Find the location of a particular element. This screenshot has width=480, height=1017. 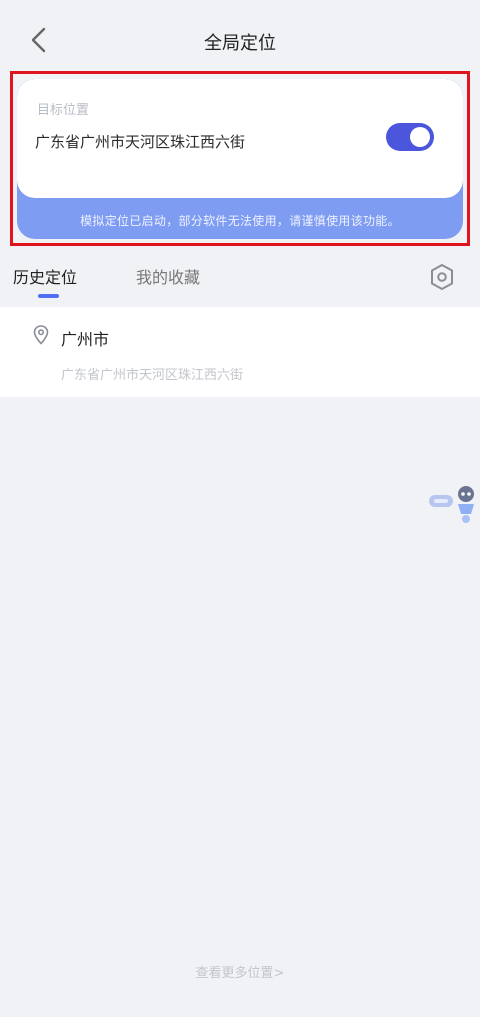

tab-favorites: 我的收藏 is located at coordinates (168, 276).